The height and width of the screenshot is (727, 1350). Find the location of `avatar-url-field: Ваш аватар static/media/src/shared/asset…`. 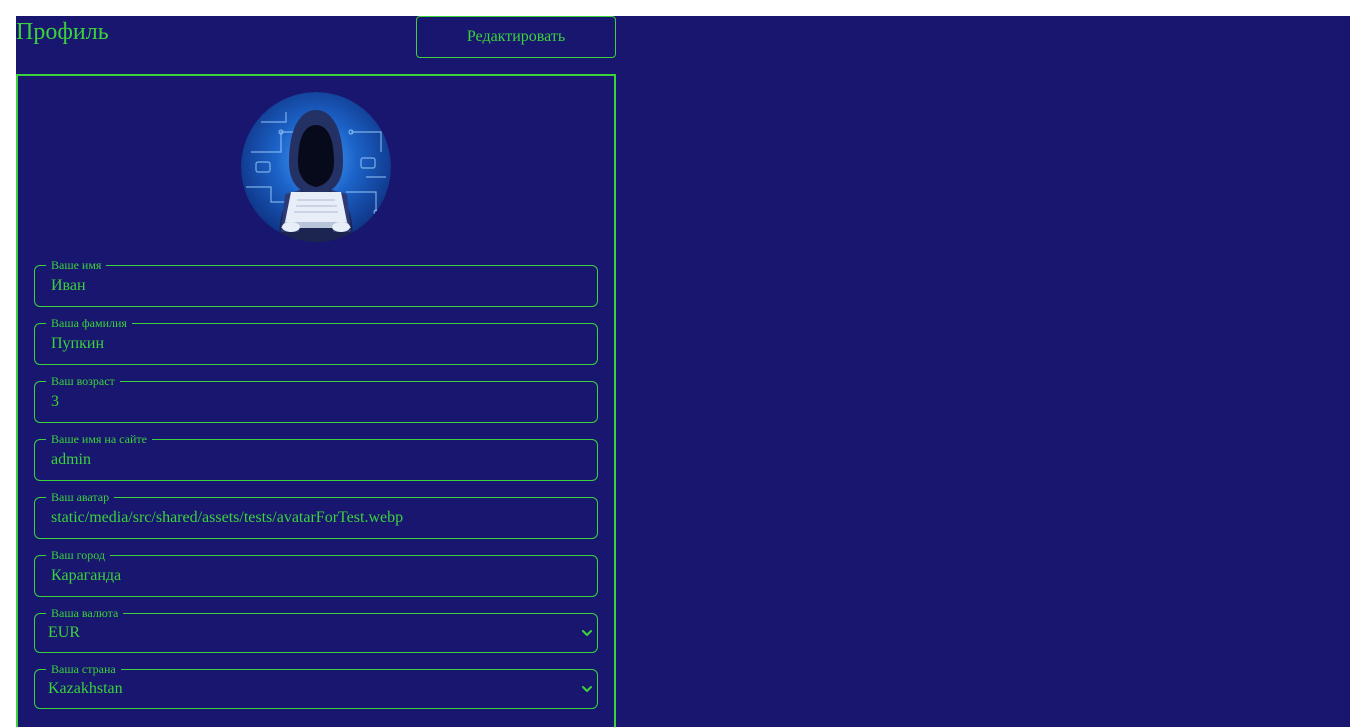

avatar-url-field: Ваш аватар static/media/src/shared/asset… is located at coordinates (316, 514).